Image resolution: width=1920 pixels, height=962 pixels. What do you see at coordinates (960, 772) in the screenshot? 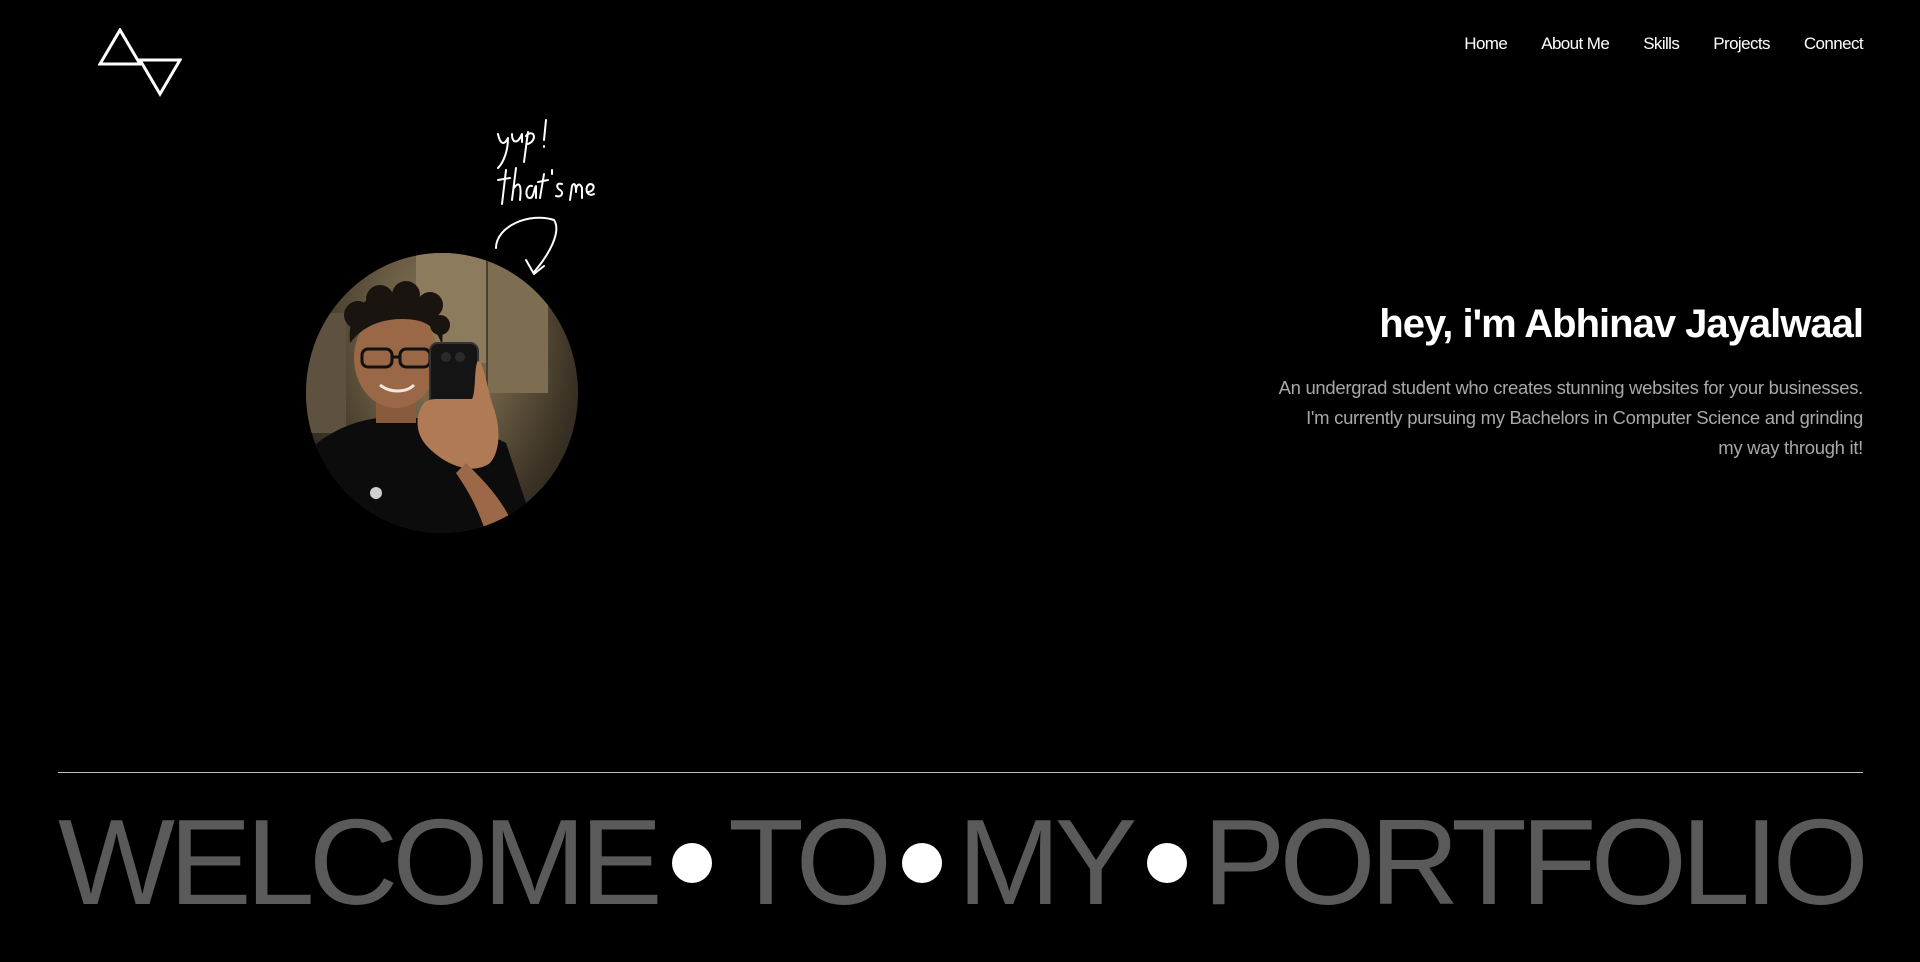
I see `section-divider` at bounding box center [960, 772].